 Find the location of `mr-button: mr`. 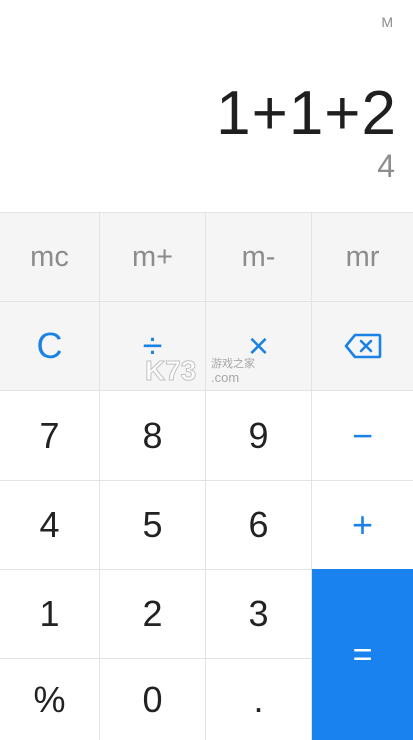

mr-button: mr is located at coordinates (362, 256).